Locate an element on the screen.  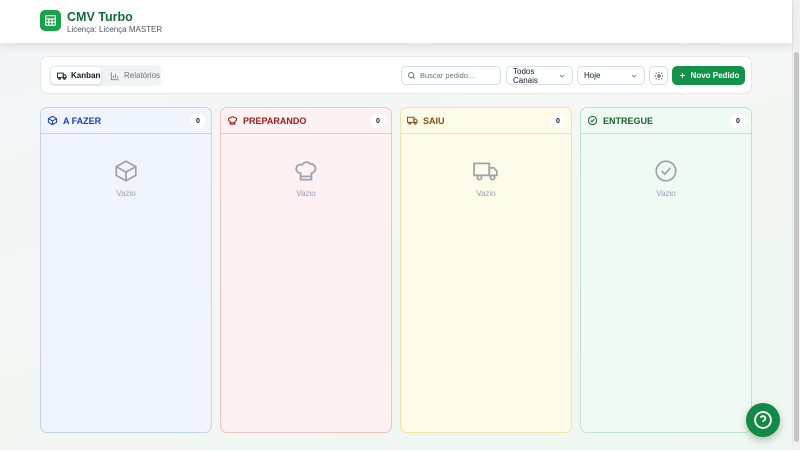
search-box is located at coordinates (451, 75).